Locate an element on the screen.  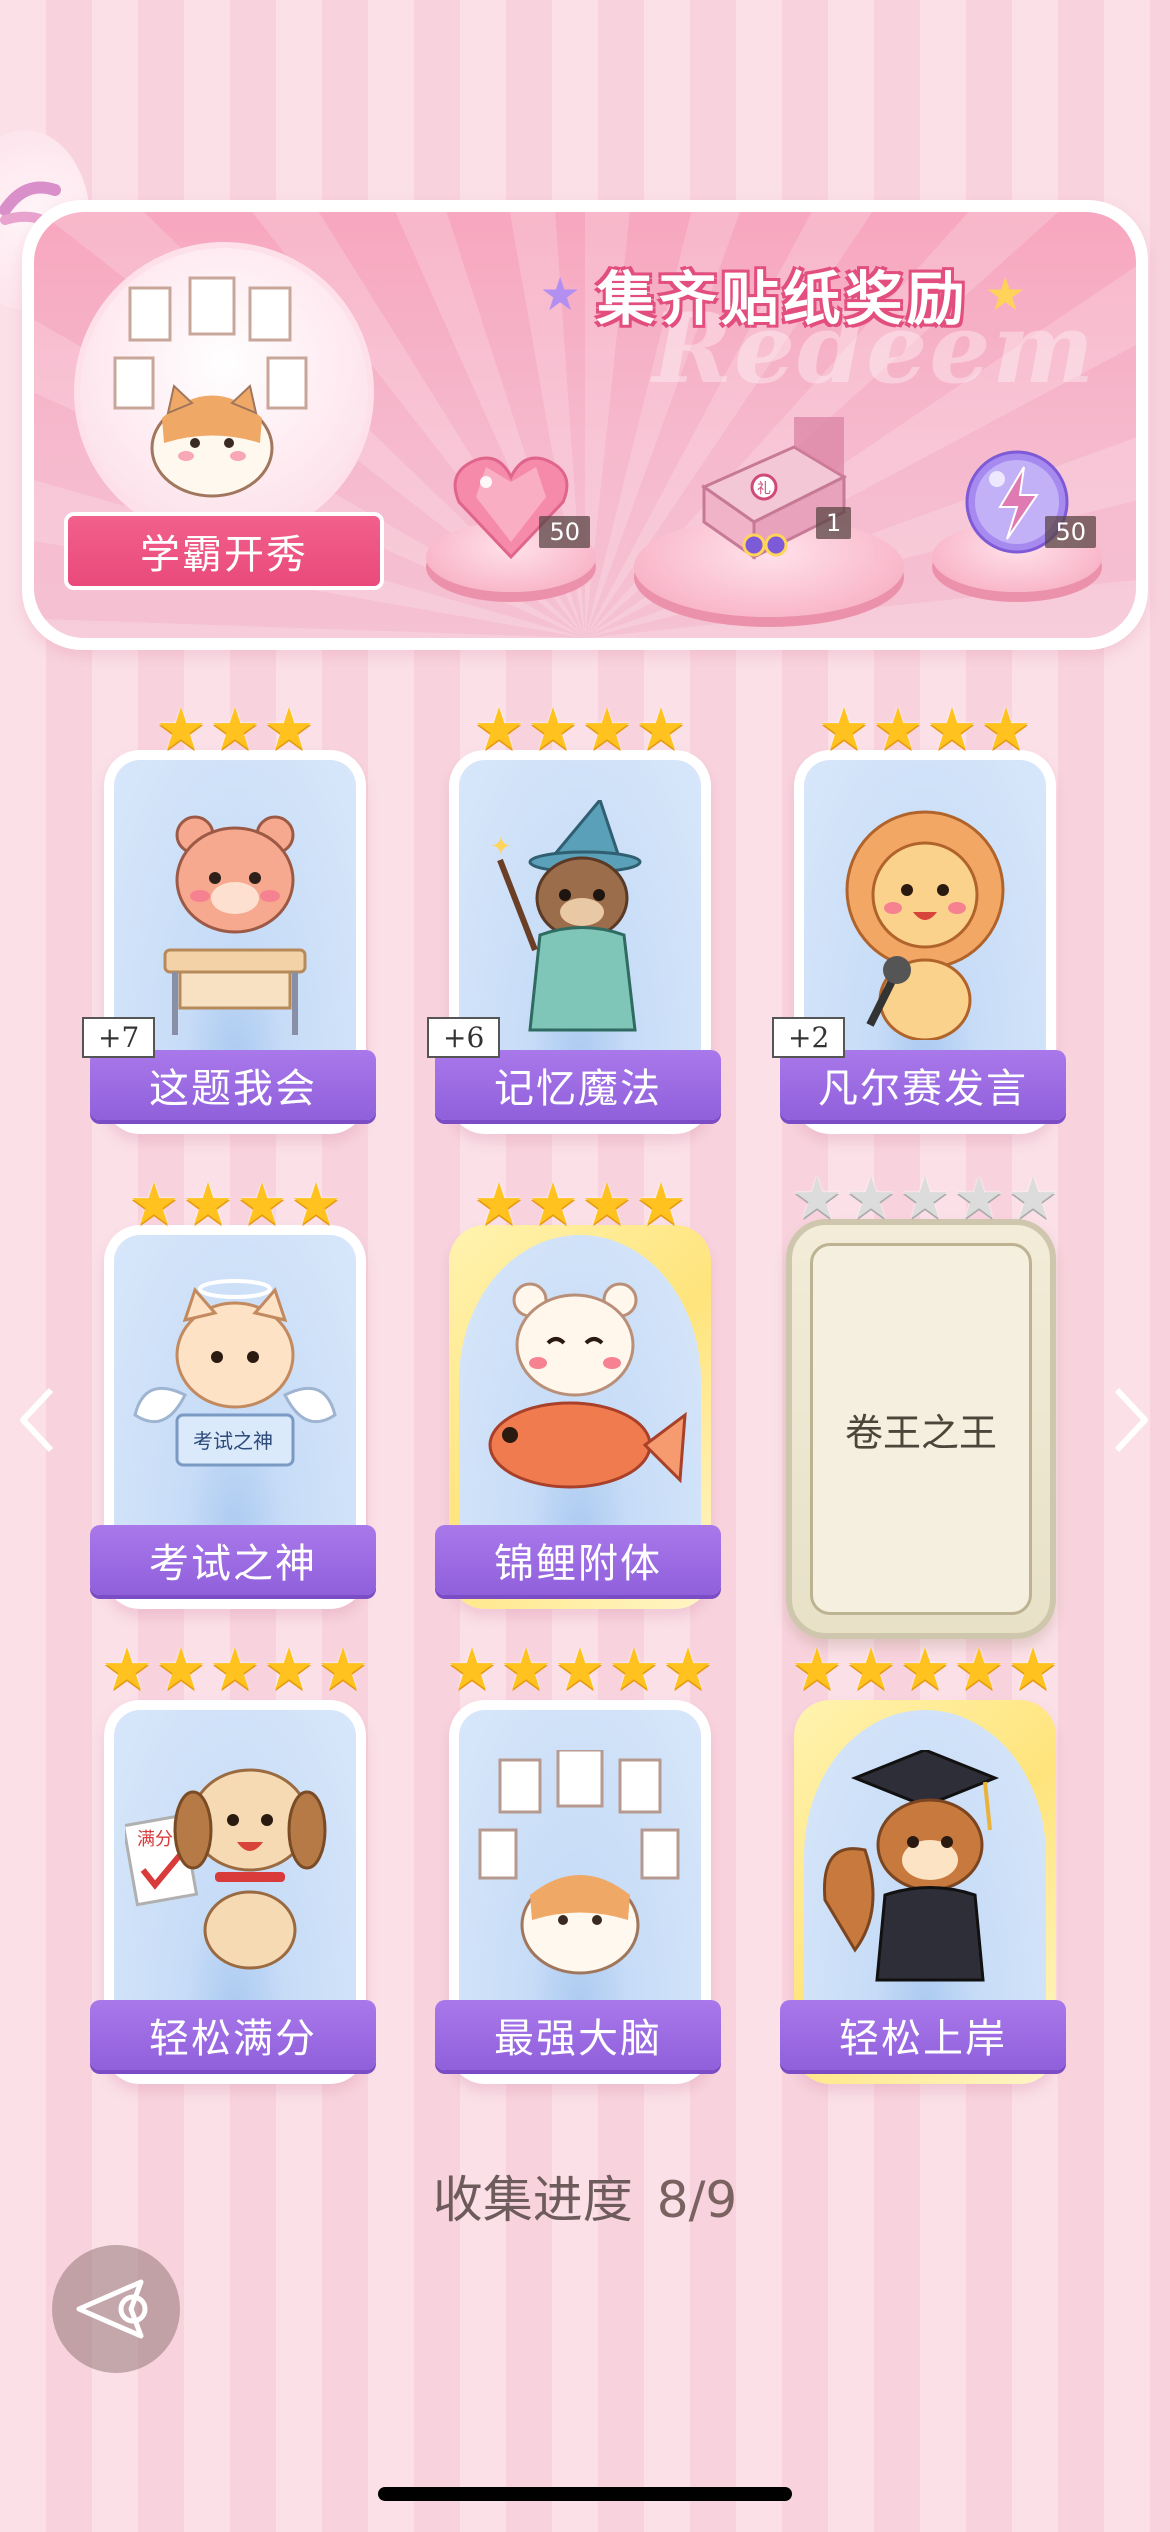
sticker-label-bar: 最强大脑 is located at coordinates (578, 2035).